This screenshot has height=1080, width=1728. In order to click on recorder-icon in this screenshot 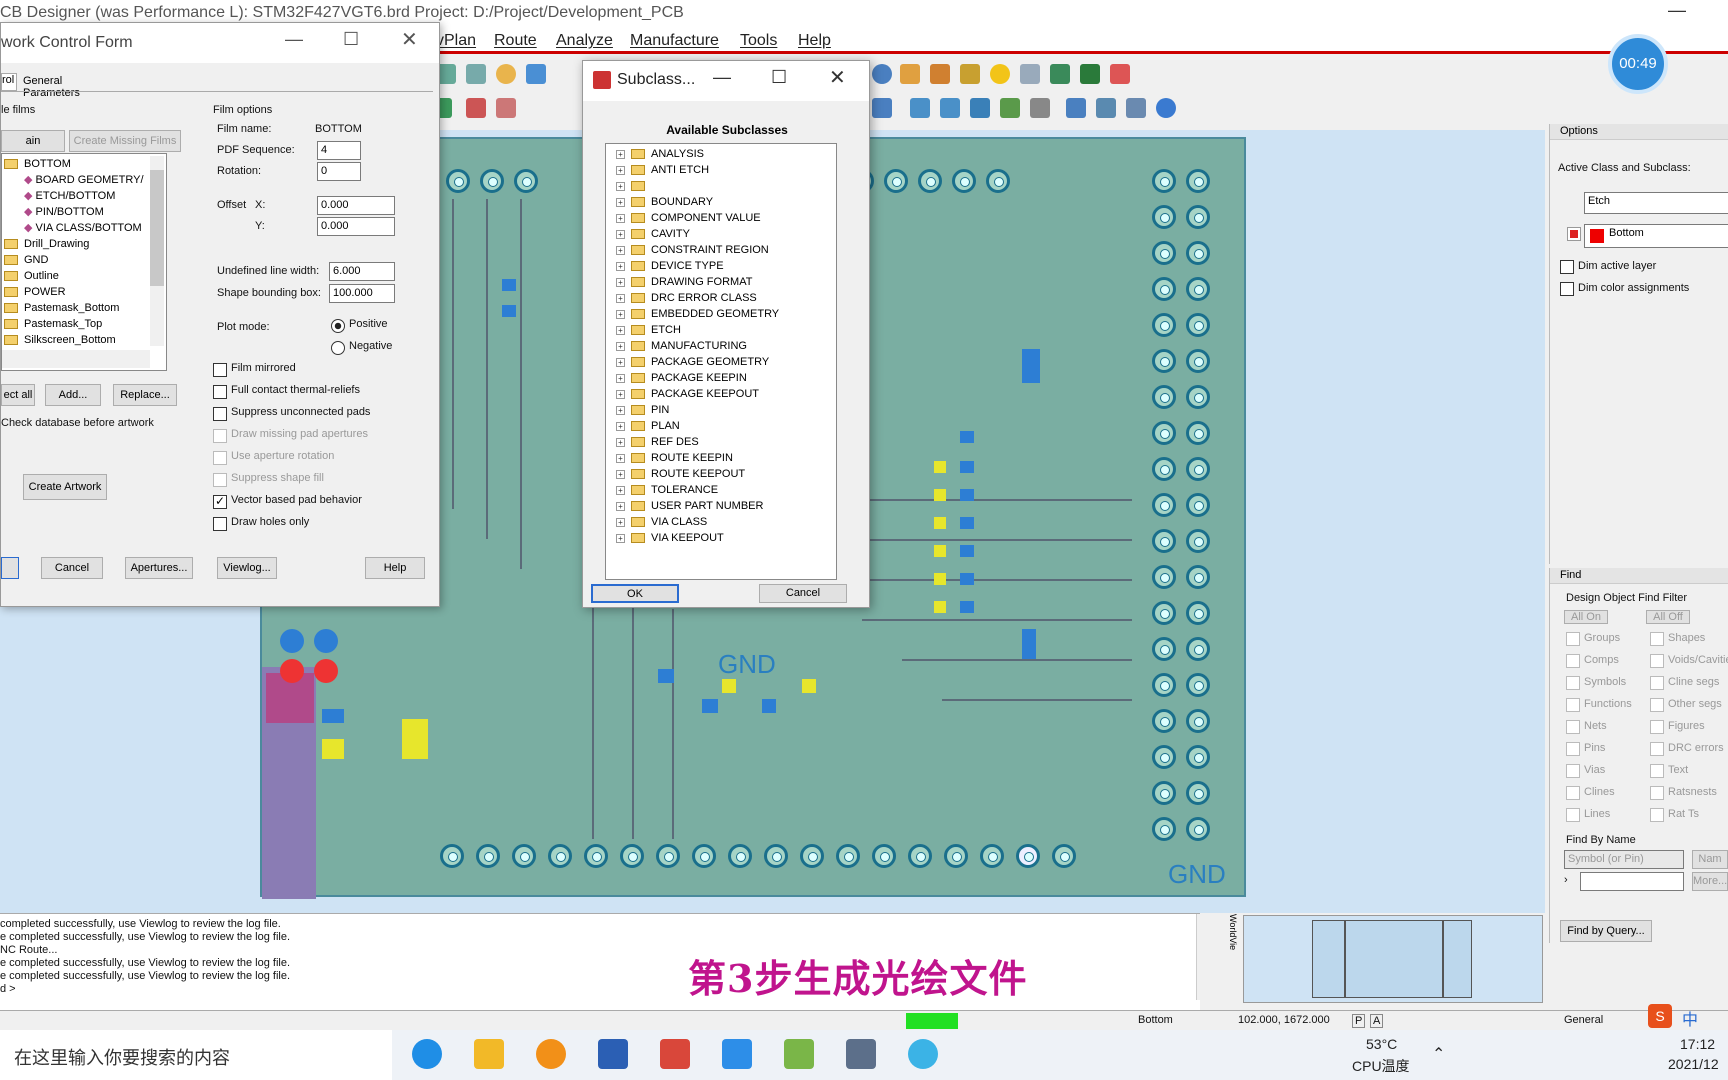, I will do `click(923, 1054)`.